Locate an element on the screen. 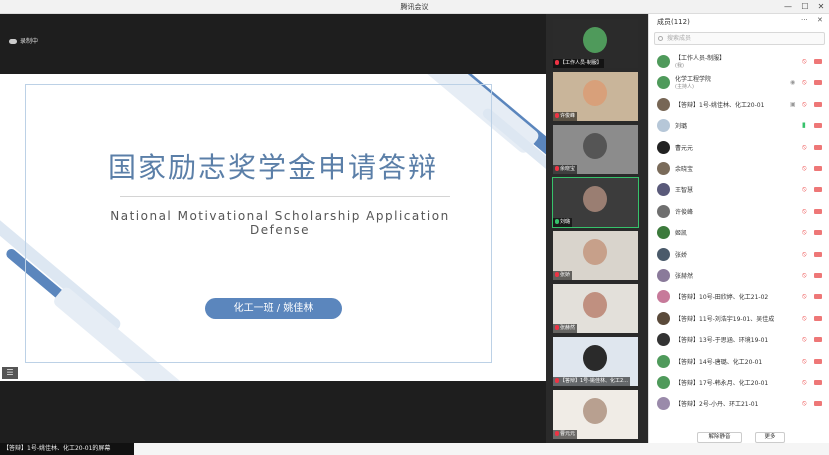  close-panel-icon: ✕ is located at coordinates (820, 20).